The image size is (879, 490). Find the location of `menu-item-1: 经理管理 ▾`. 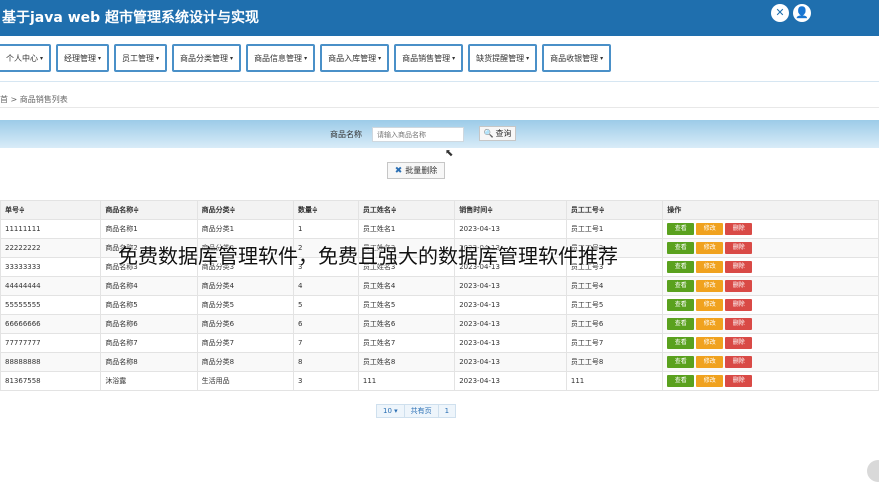

menu-item-1: 经理管理 ▾ is located at coordinates (83, 58).